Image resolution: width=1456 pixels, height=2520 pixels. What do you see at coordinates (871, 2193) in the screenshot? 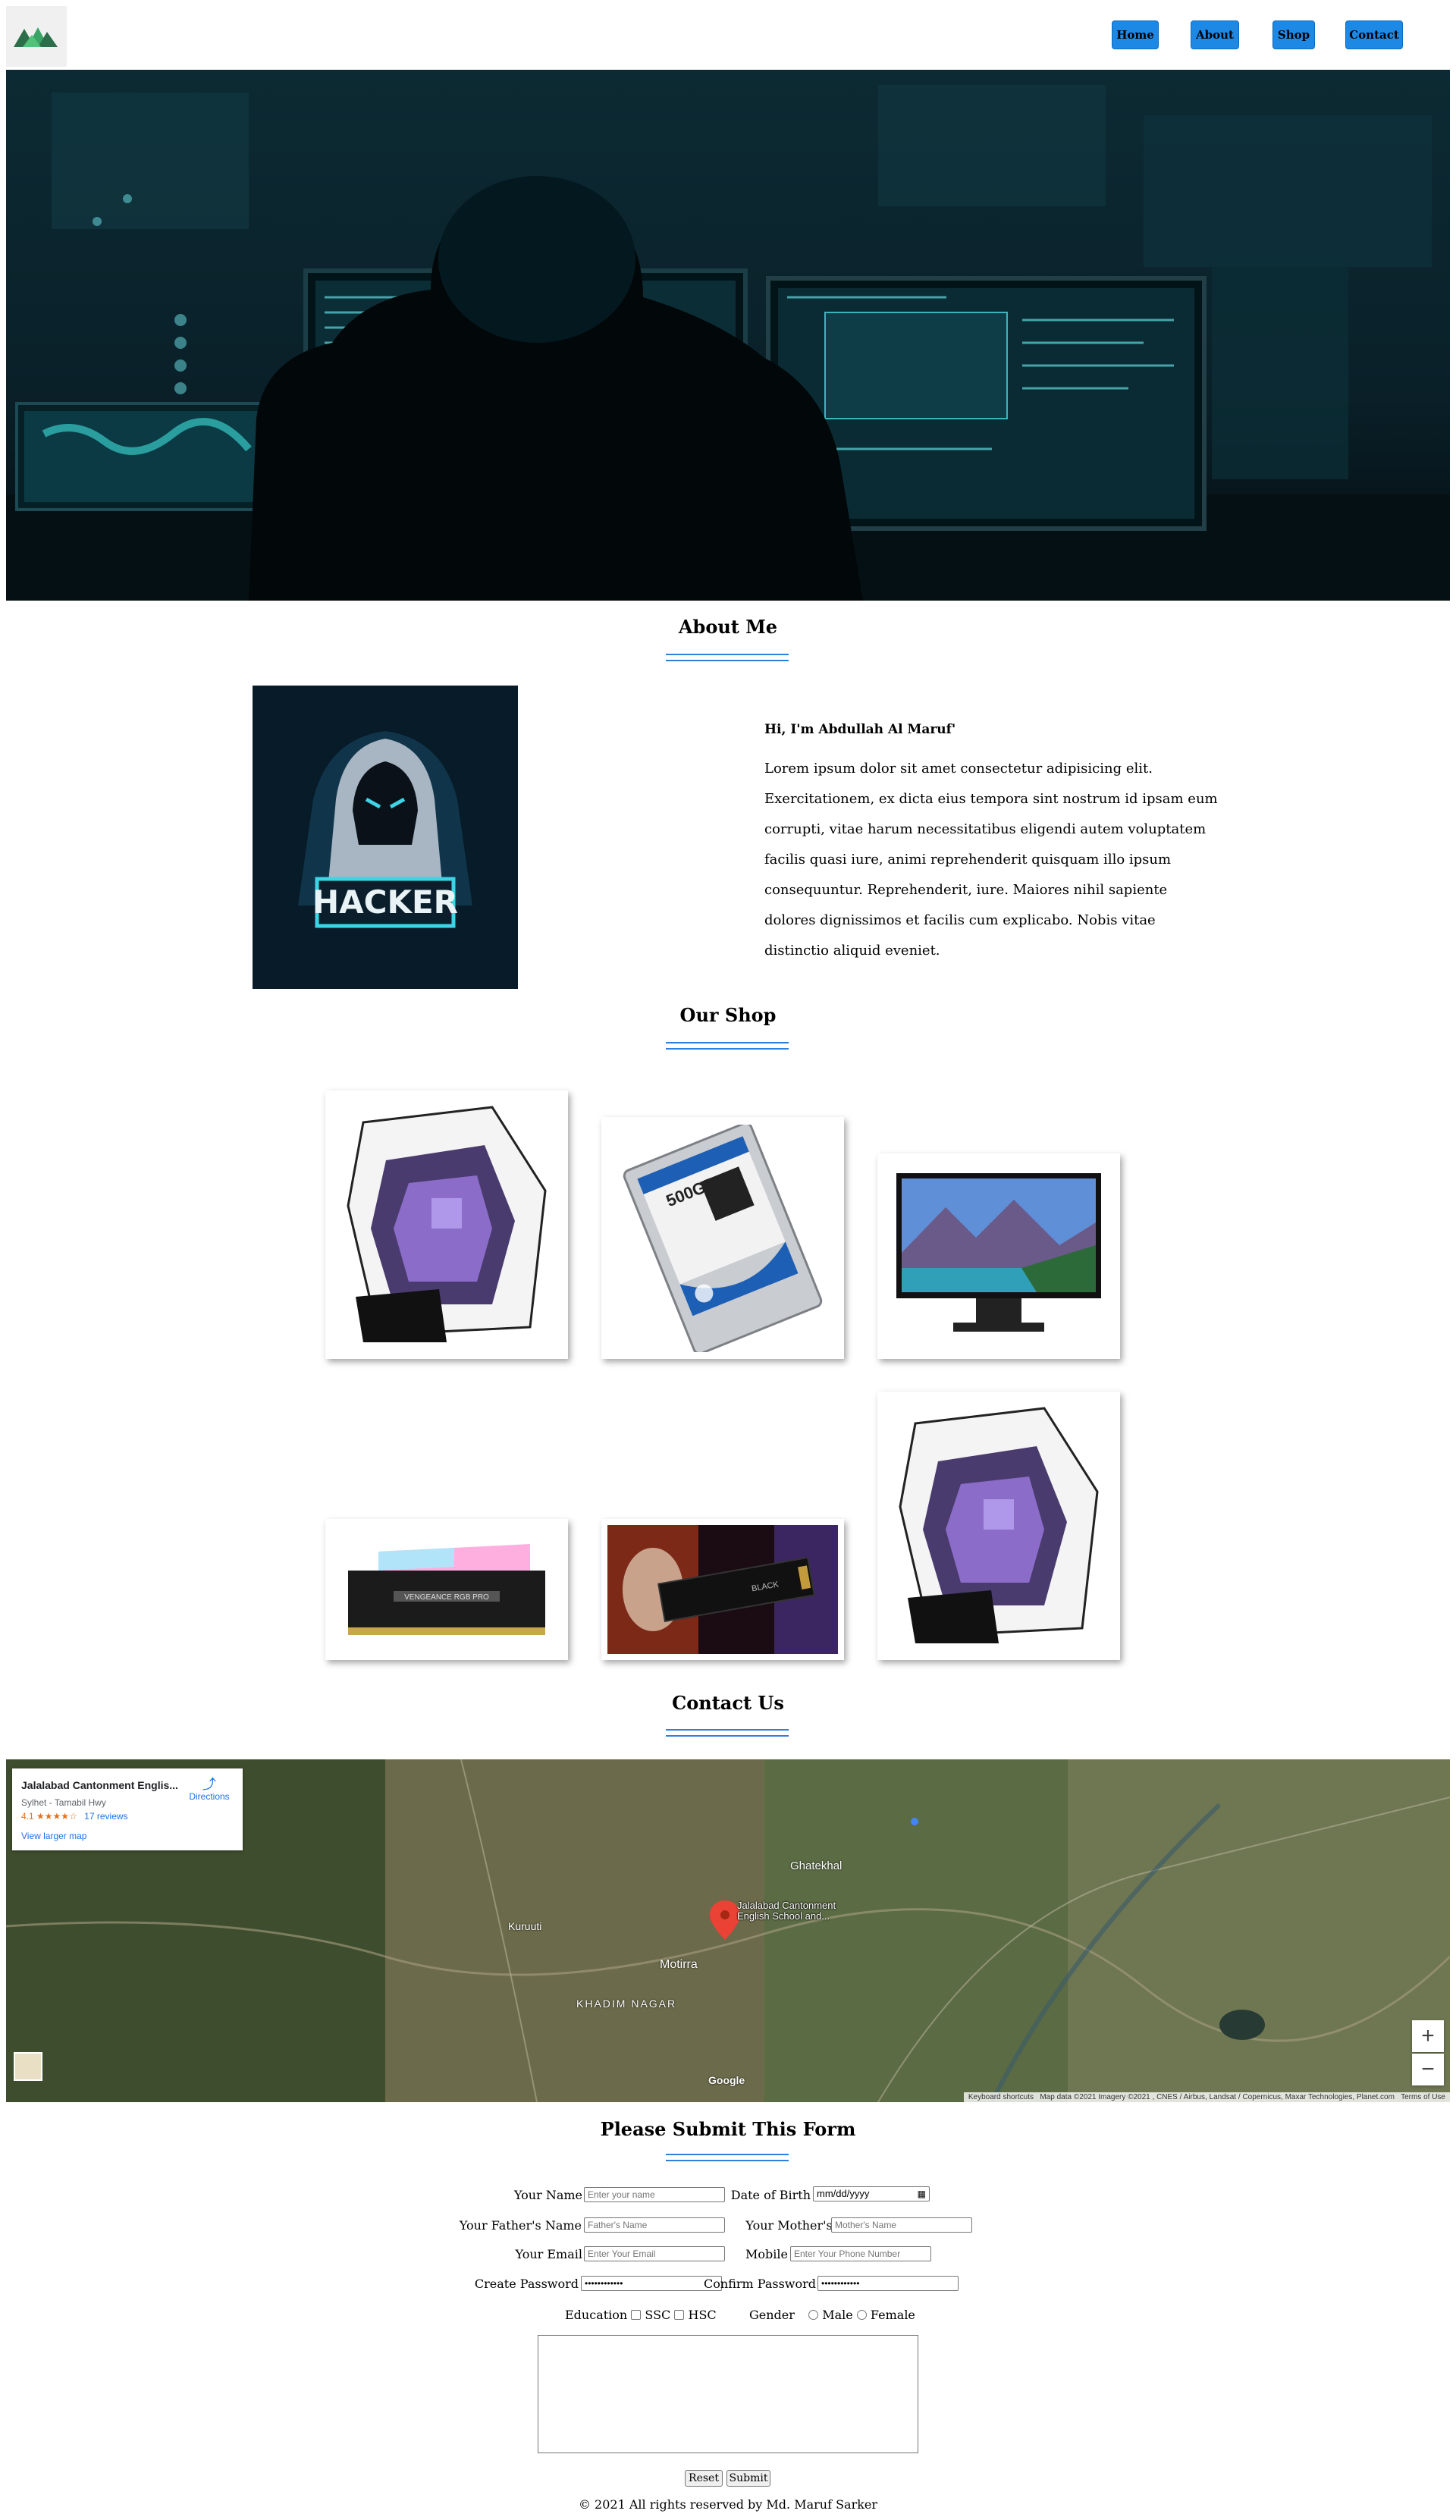
I see `dob-input: mm/dd/yyyy ▦` at bounding box center [871, 2193].